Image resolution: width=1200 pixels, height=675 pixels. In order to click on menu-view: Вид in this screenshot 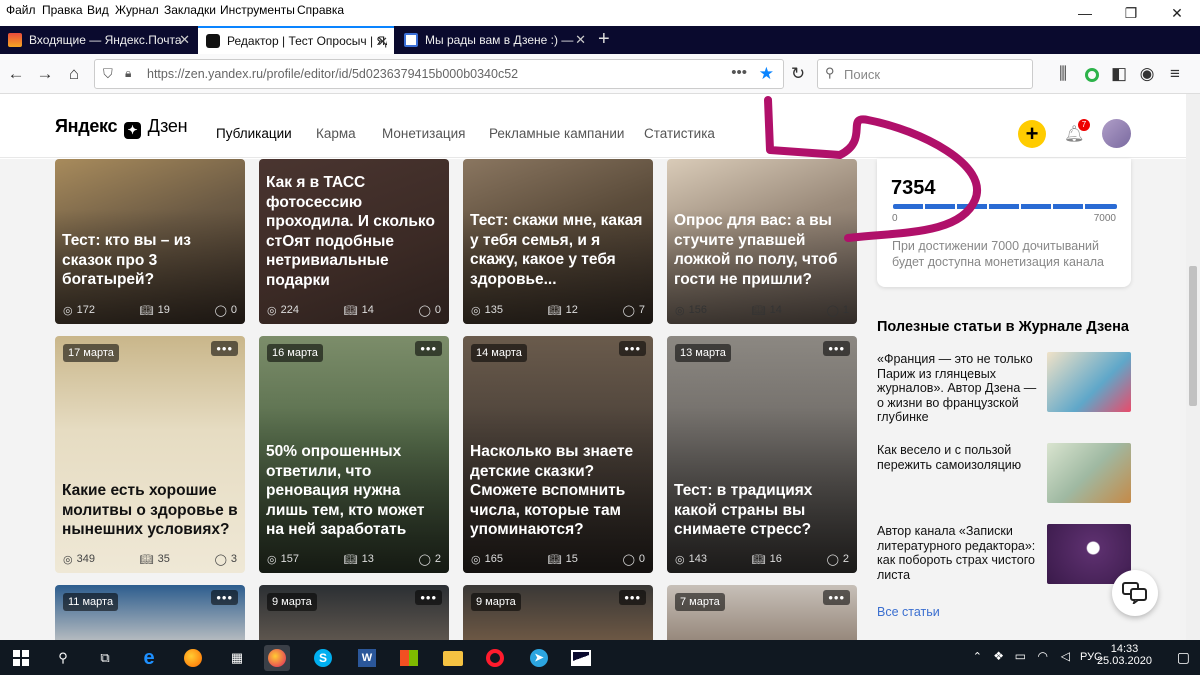, I will do `click(98, 10)`.